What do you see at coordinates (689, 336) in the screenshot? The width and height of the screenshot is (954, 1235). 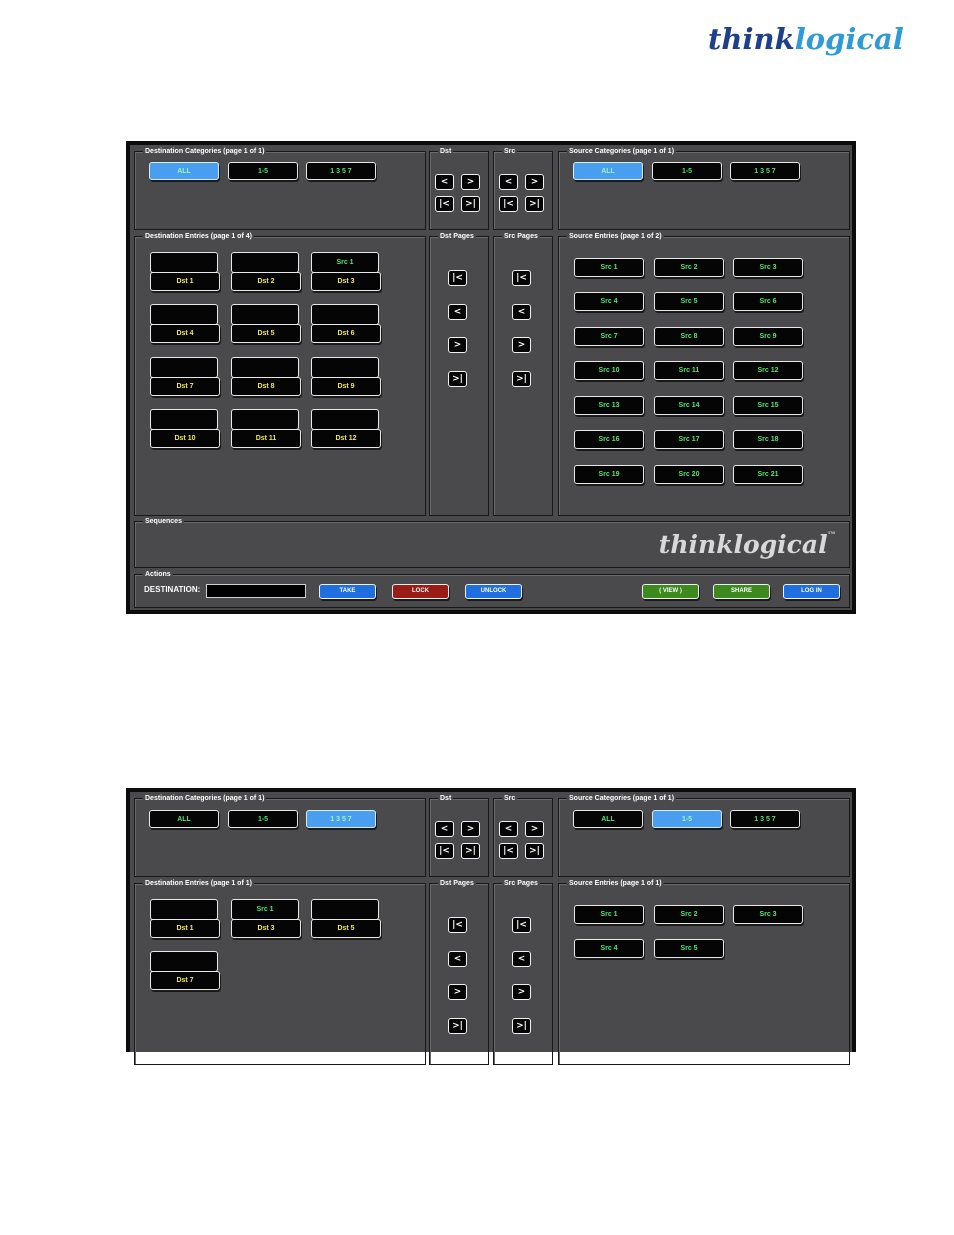 I see `src-entry: Src 8` at bounding box center [689, 336].